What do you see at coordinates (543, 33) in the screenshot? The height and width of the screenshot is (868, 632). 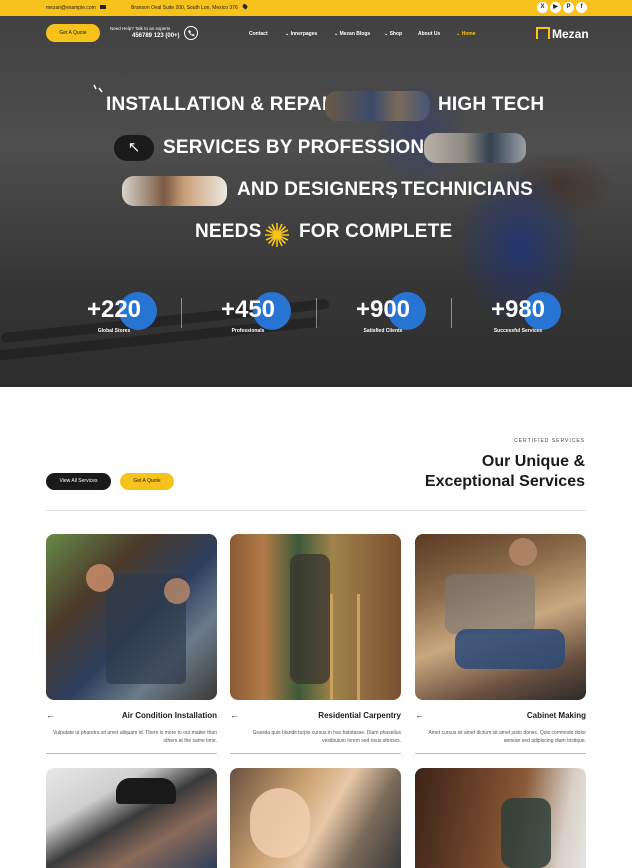 I see `logo-icon` at bounding box center [543, 33].